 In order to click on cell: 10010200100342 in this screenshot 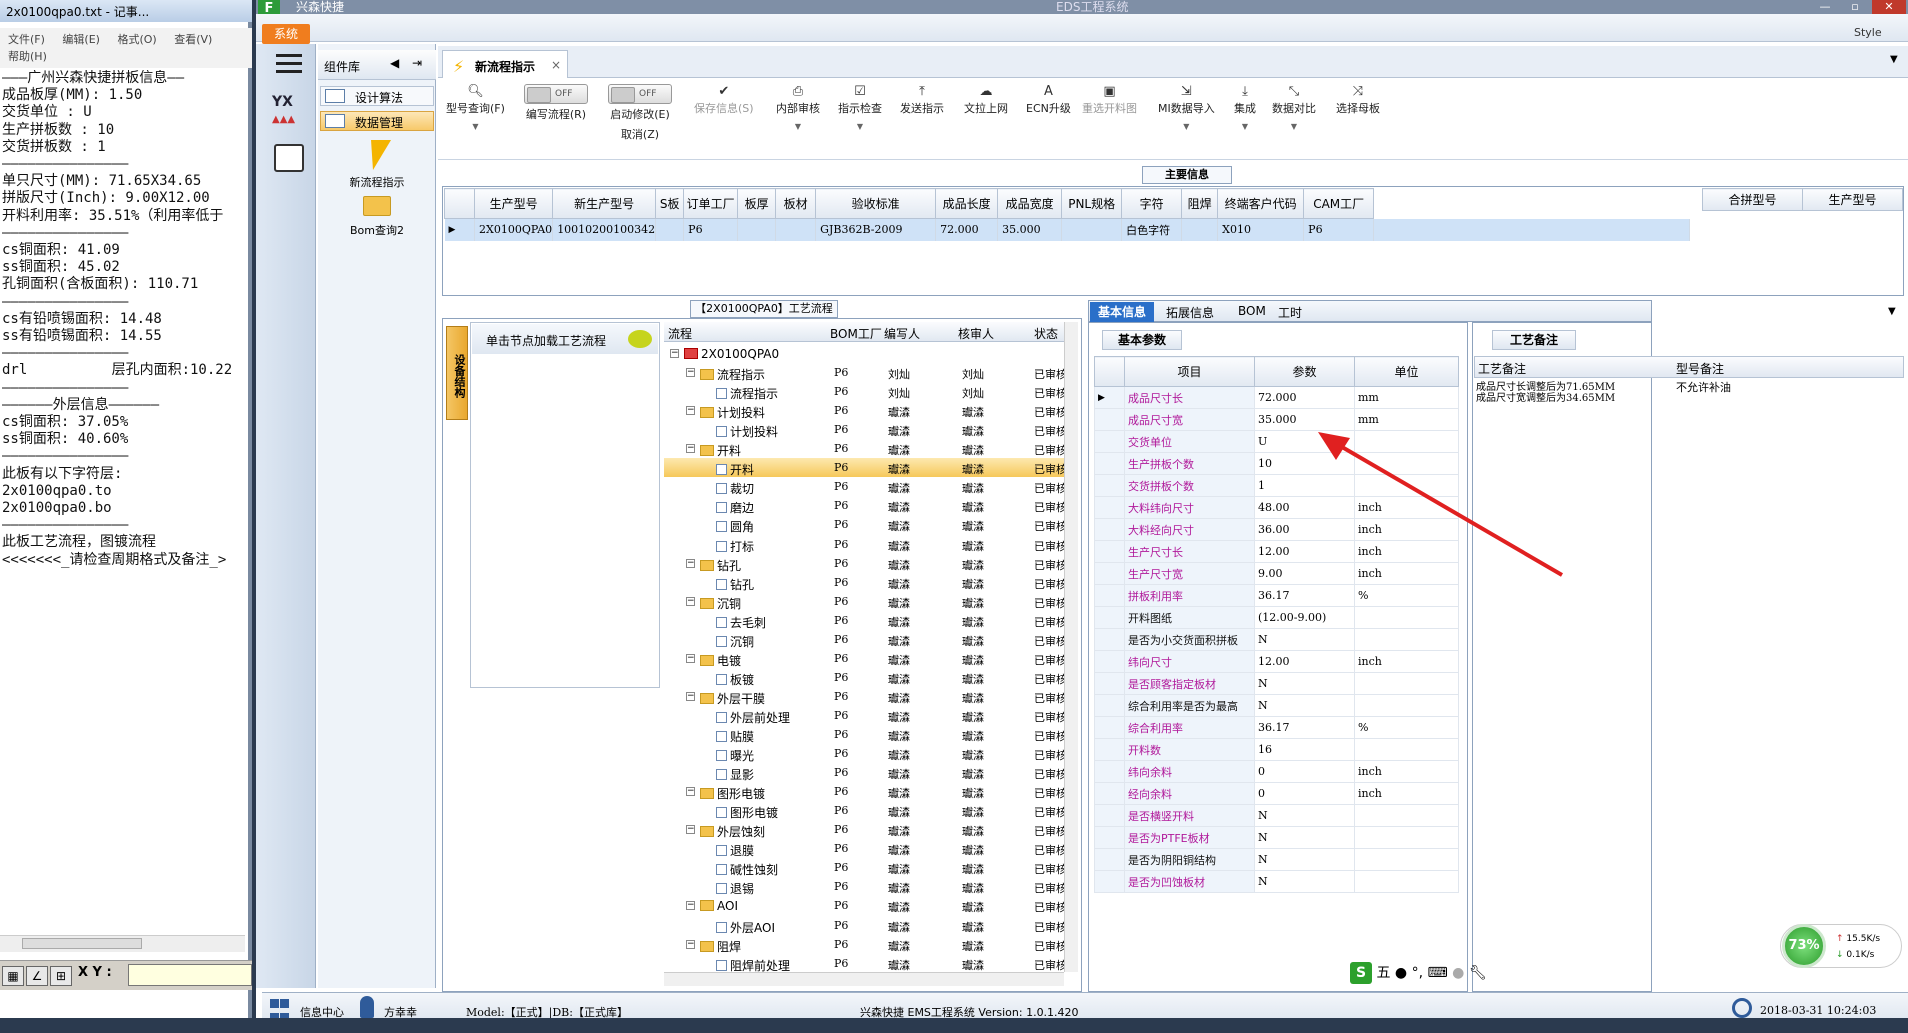, I will do `click(604, 229)`.